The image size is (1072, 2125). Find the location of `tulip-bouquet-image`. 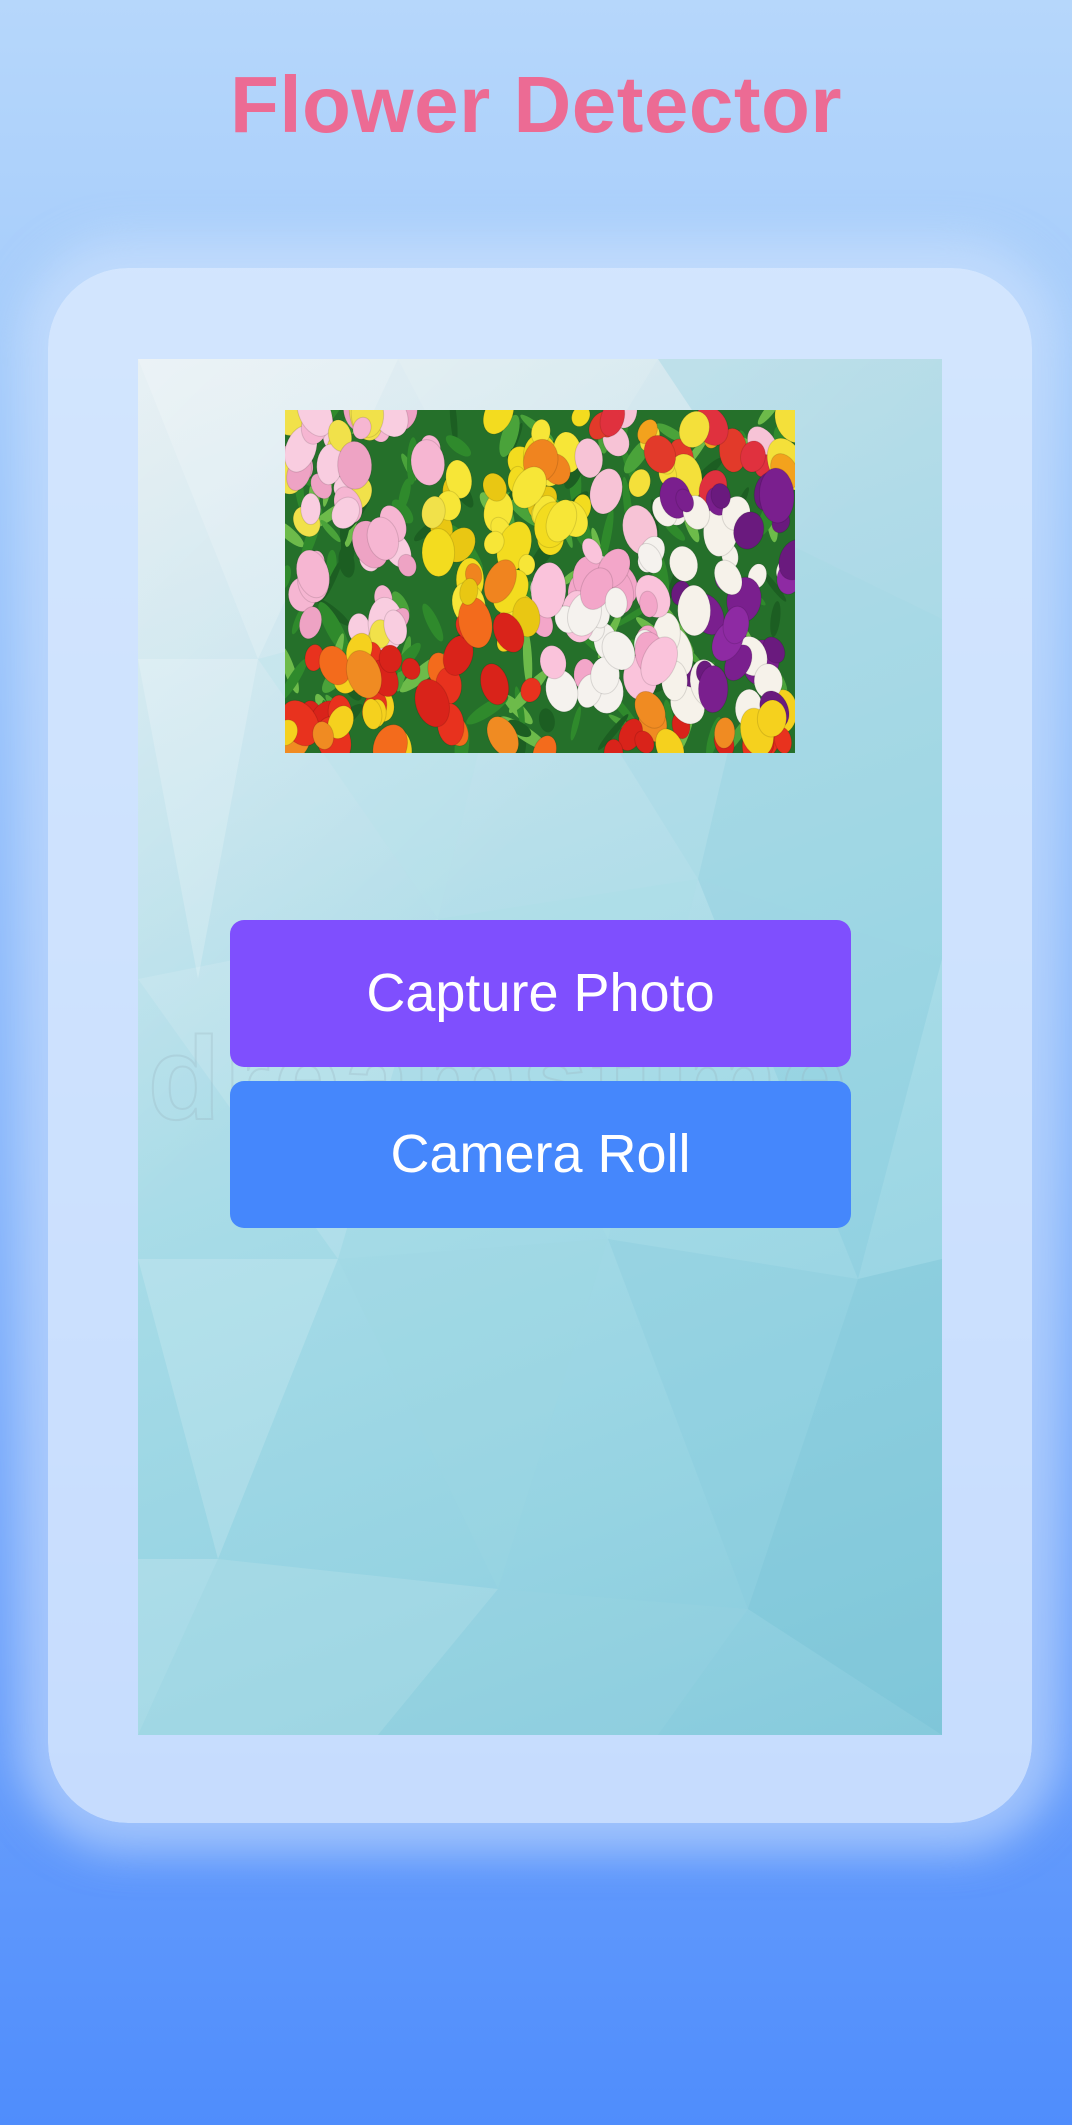

tulip-bouquet-image is located at coordinates (540, 581).